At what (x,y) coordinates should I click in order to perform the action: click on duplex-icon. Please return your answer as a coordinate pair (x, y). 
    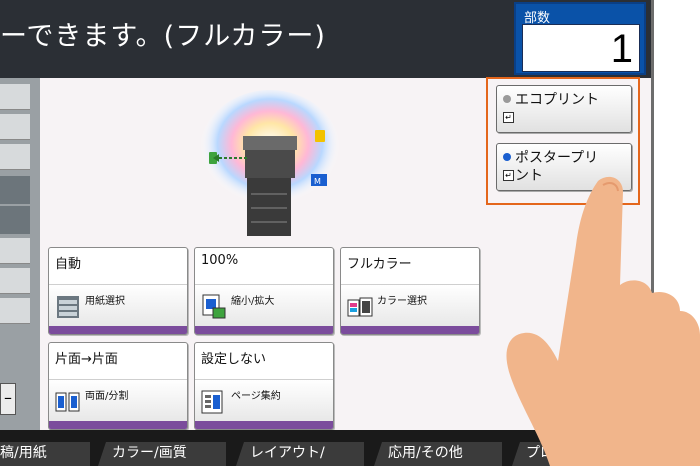
    Looking at the image, I should click on (67, 402).